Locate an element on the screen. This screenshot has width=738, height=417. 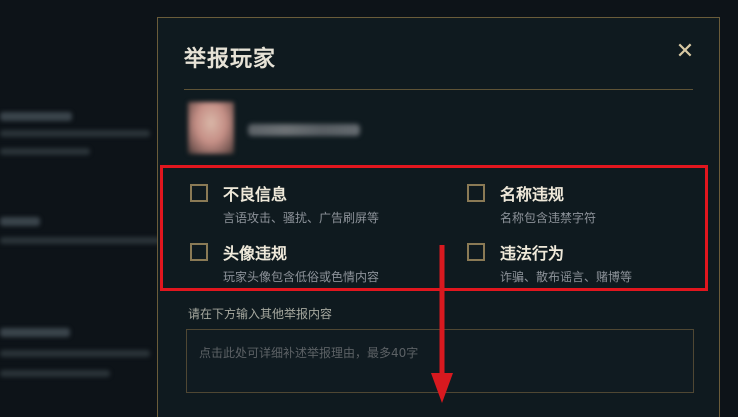
avatar is located at coordinates (211, 128).